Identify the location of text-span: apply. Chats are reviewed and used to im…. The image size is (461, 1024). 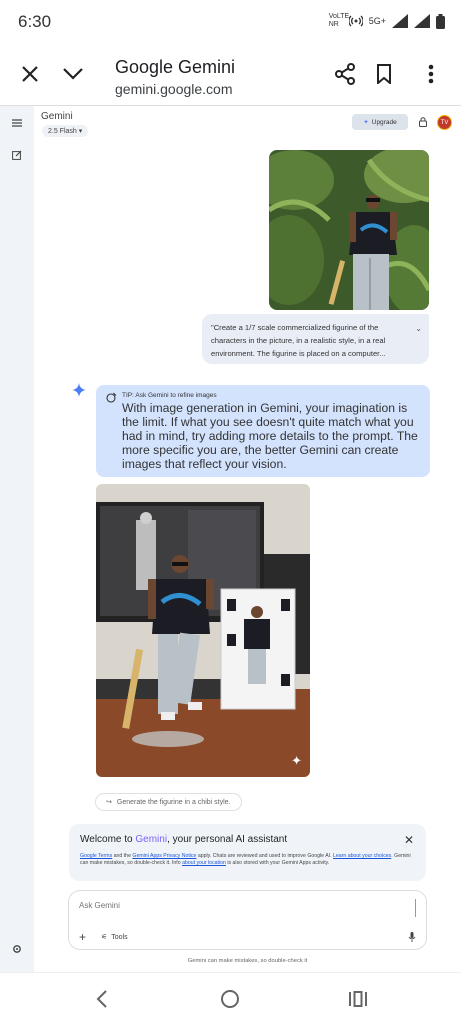
(265, 856).